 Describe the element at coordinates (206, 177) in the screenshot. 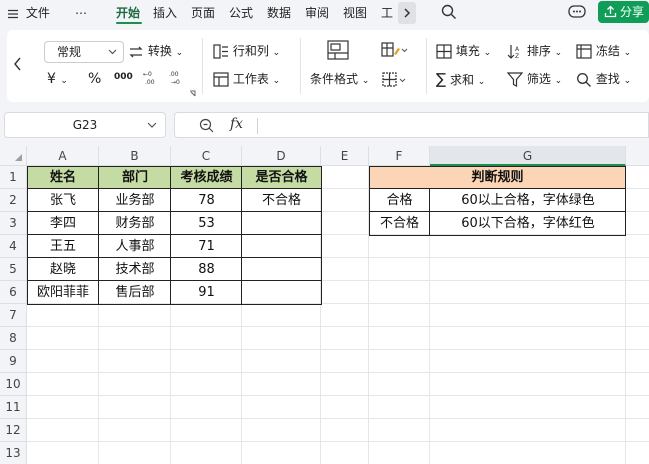

I see `table-header-score: 考核成绩` at that location.